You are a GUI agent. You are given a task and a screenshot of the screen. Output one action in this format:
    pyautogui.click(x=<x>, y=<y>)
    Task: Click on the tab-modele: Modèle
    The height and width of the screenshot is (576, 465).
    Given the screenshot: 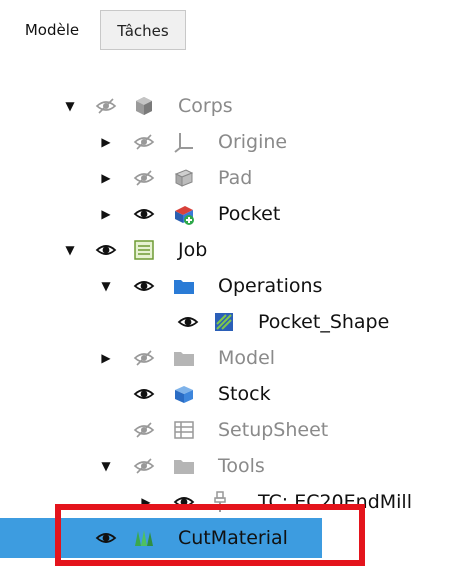 What is the action you would take?
    pyautogui.click(x=52, y=30)
    